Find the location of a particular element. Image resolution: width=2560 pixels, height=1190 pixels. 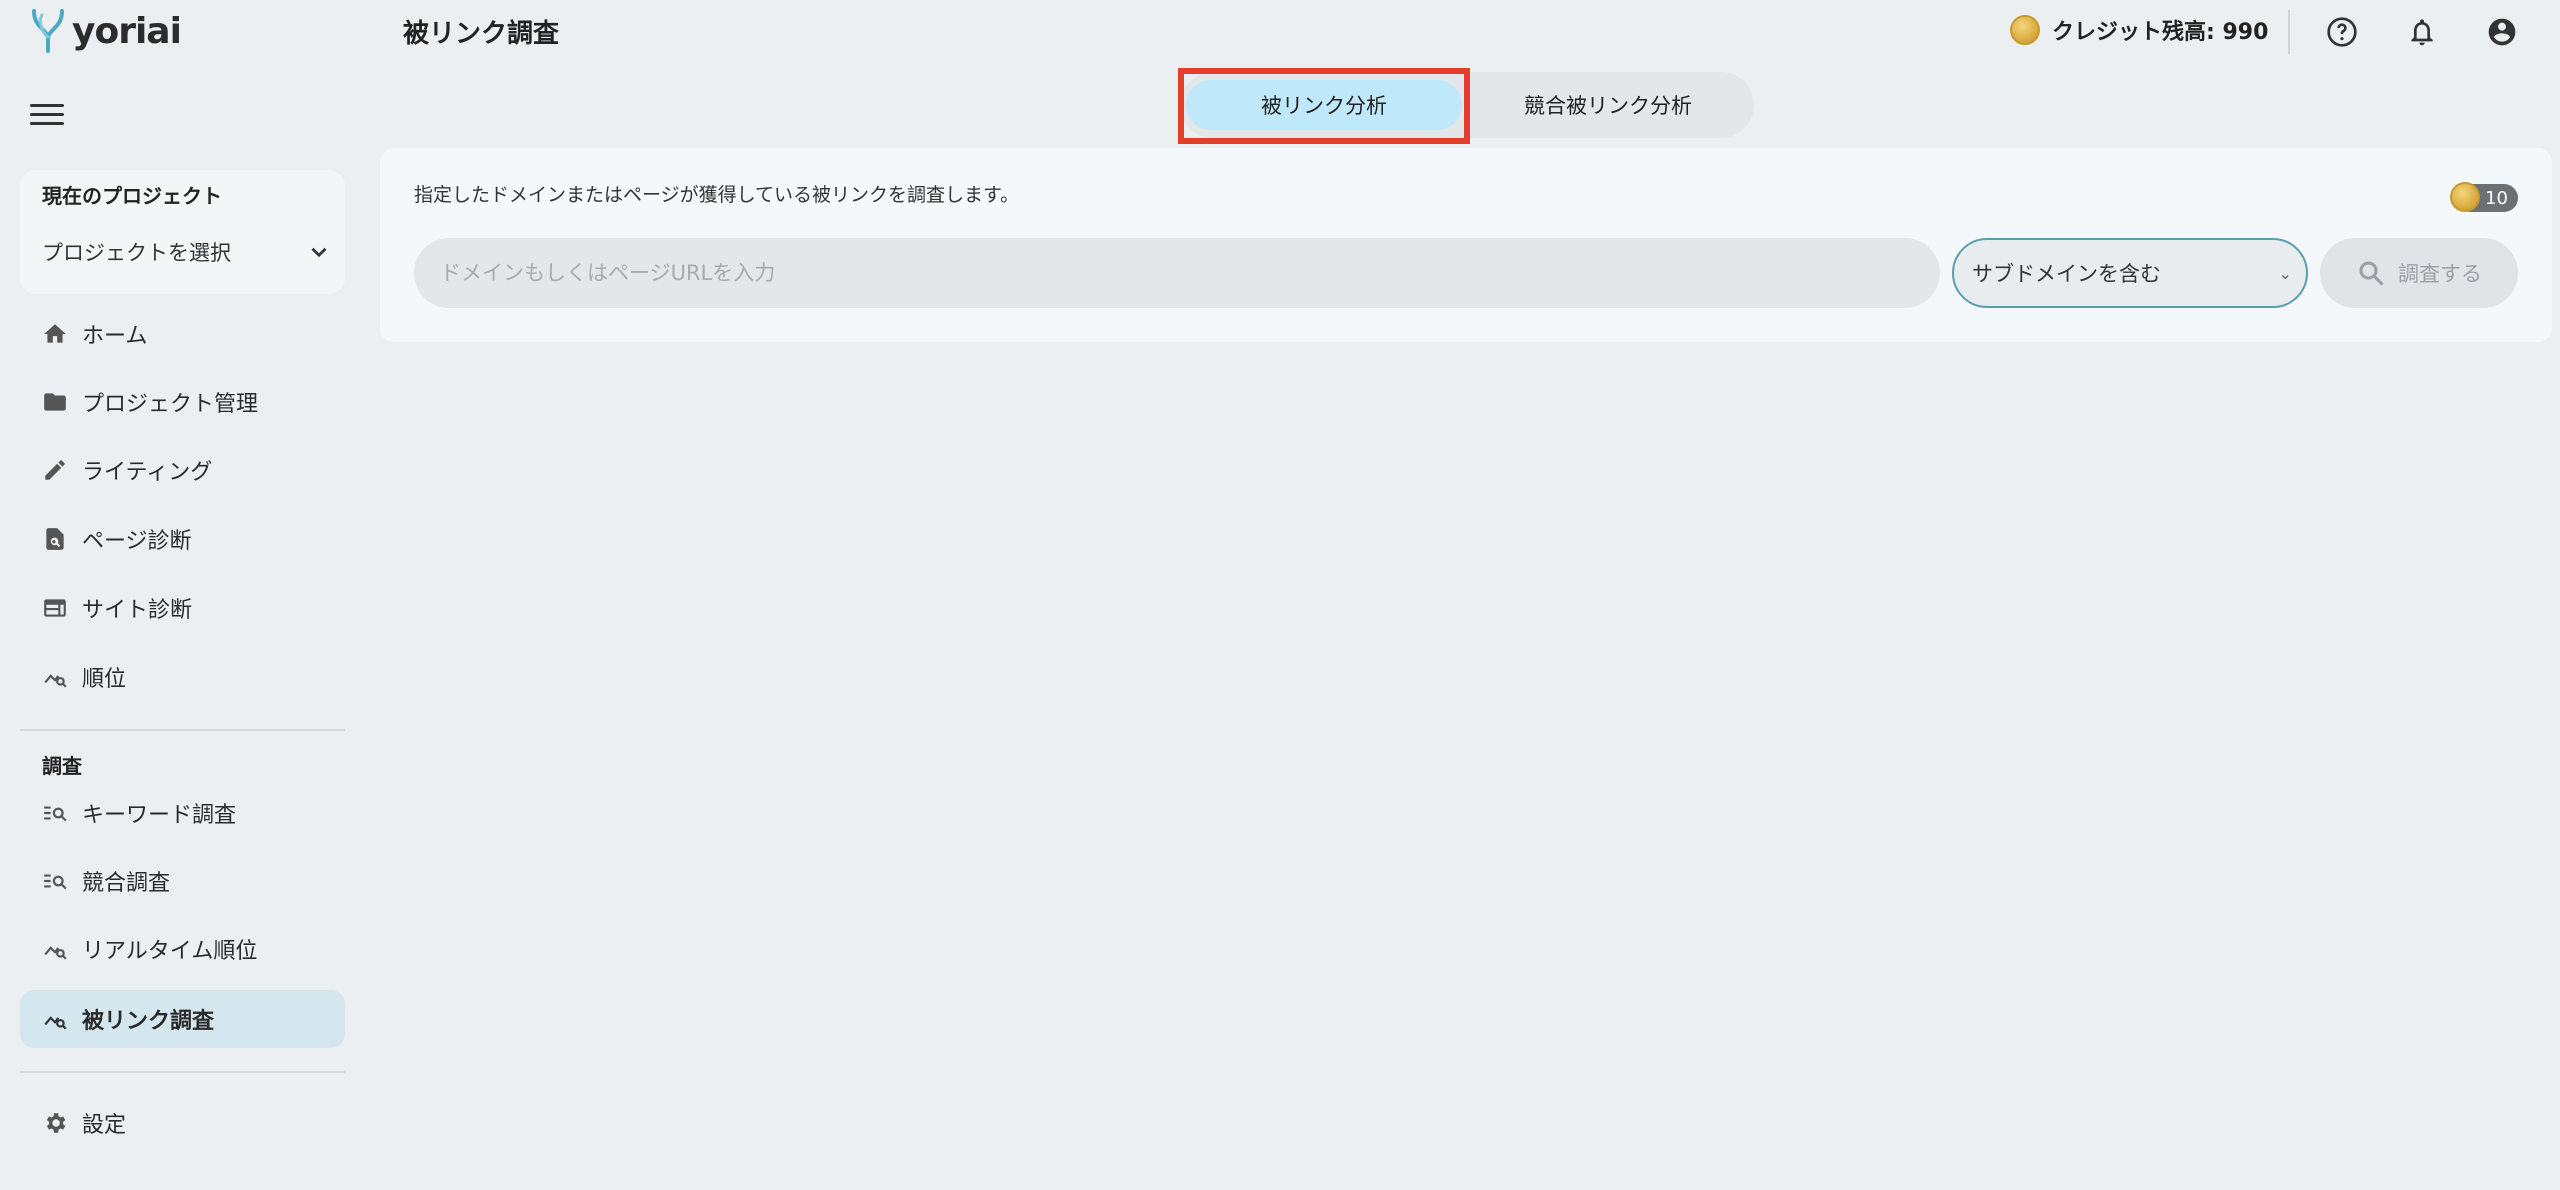

chevron-down-icon: ⌄ is located at coordinates (2285, 273).